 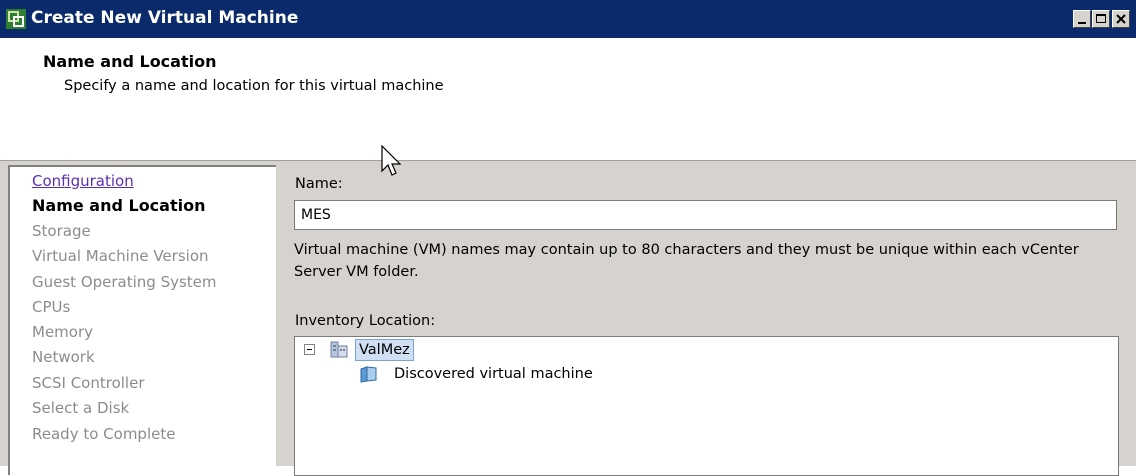 I want to click on step-ready-to-complete: Ready to Complete, so click(x=104, y=434).